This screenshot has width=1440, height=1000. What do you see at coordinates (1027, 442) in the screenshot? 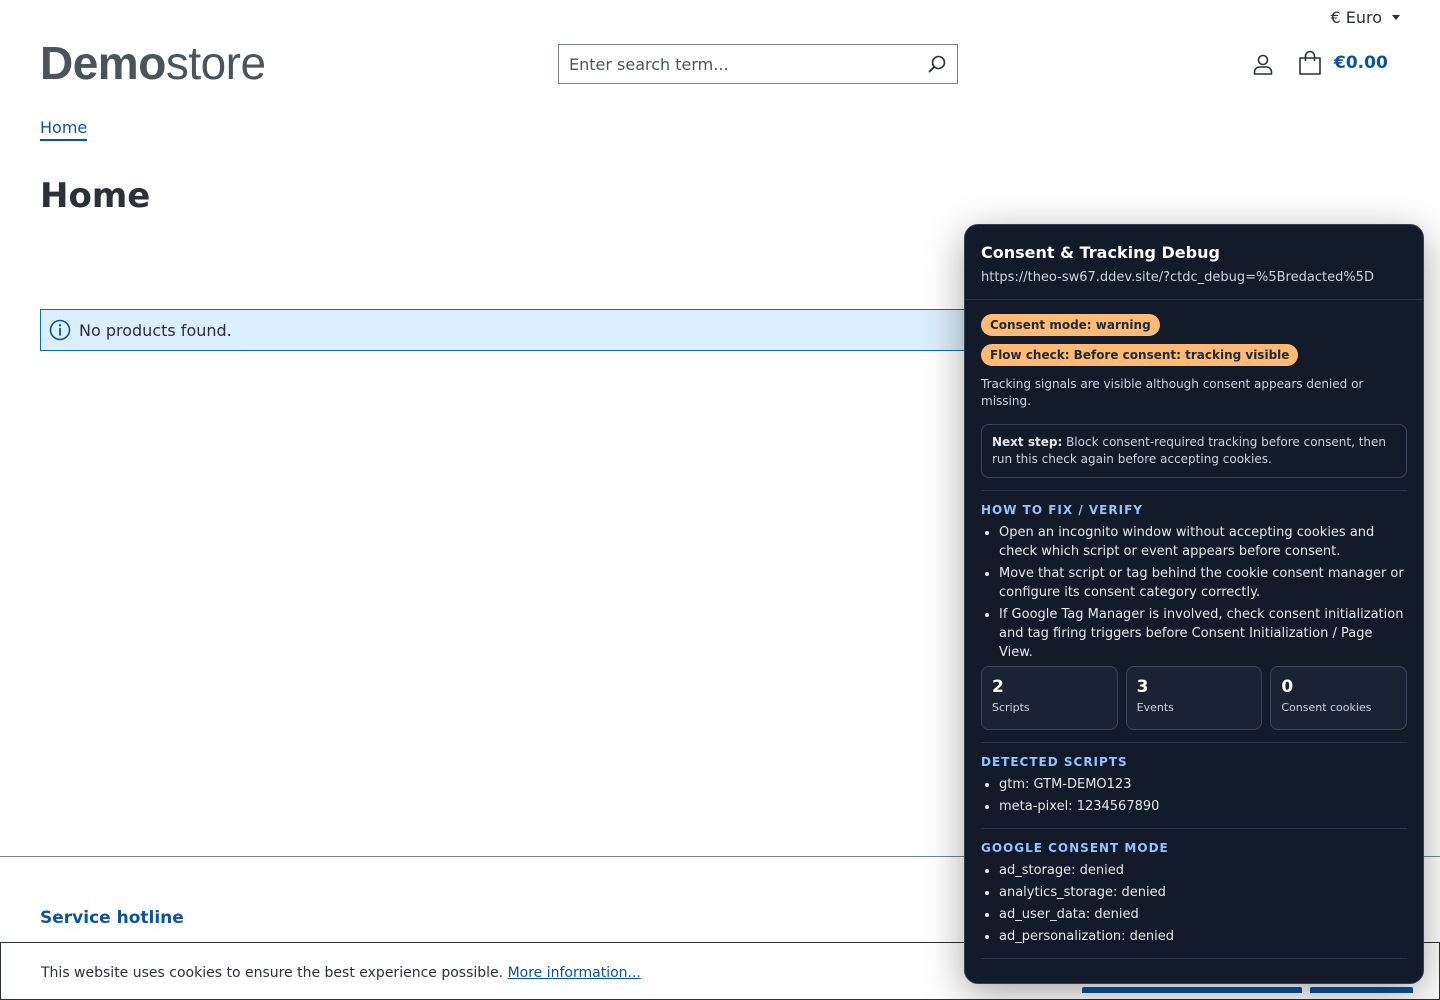
I see `next-step-label: Next step:` at bounding box center [1027, 442].